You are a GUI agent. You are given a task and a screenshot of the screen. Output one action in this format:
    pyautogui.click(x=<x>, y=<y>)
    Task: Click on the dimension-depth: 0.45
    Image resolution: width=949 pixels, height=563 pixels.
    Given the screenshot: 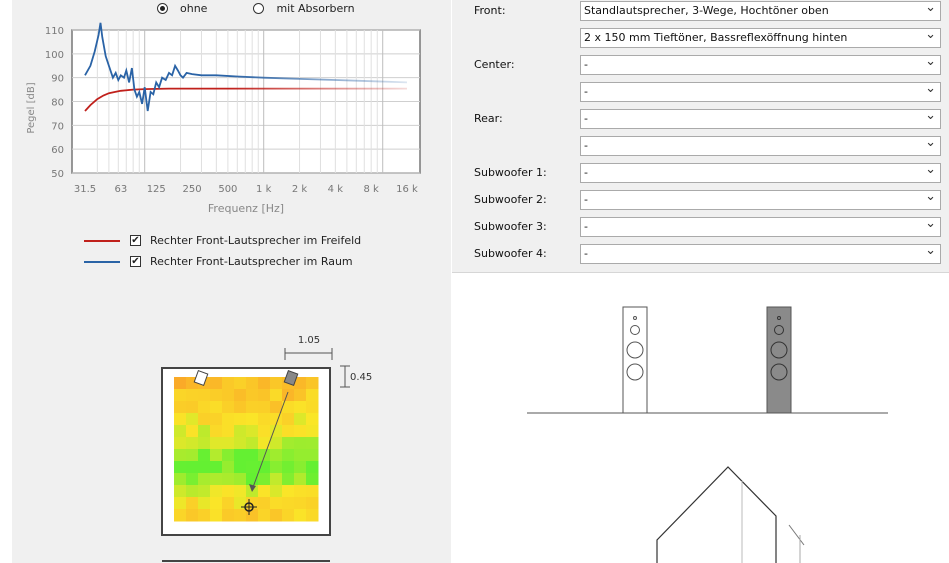 What is the action you would take?
    pyautogui.click(x=356, y=376)
    